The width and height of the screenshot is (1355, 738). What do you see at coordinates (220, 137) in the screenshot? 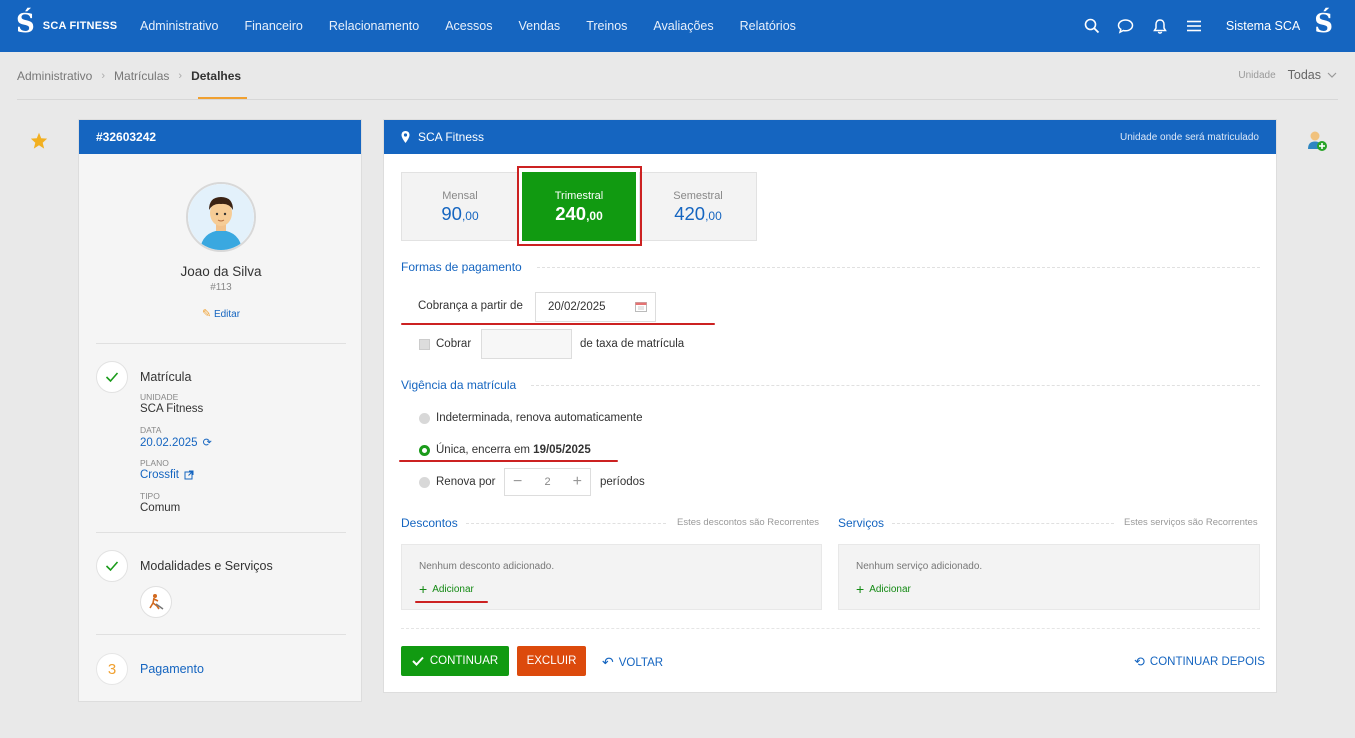
I see `member-id-header: #32603242` at bounding box center [220, 137].